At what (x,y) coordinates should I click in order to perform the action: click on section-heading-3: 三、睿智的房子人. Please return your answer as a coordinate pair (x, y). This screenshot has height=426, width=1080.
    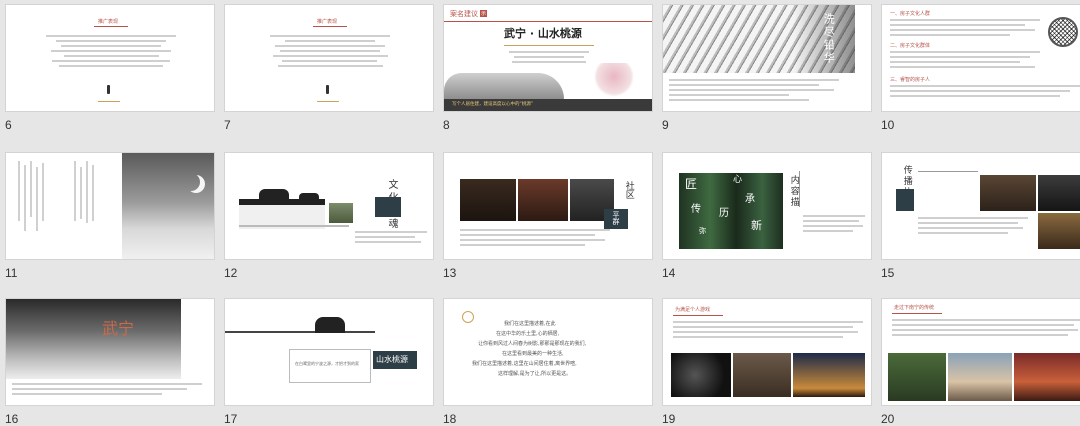
    Looking at the image, I should click on (910, 80).